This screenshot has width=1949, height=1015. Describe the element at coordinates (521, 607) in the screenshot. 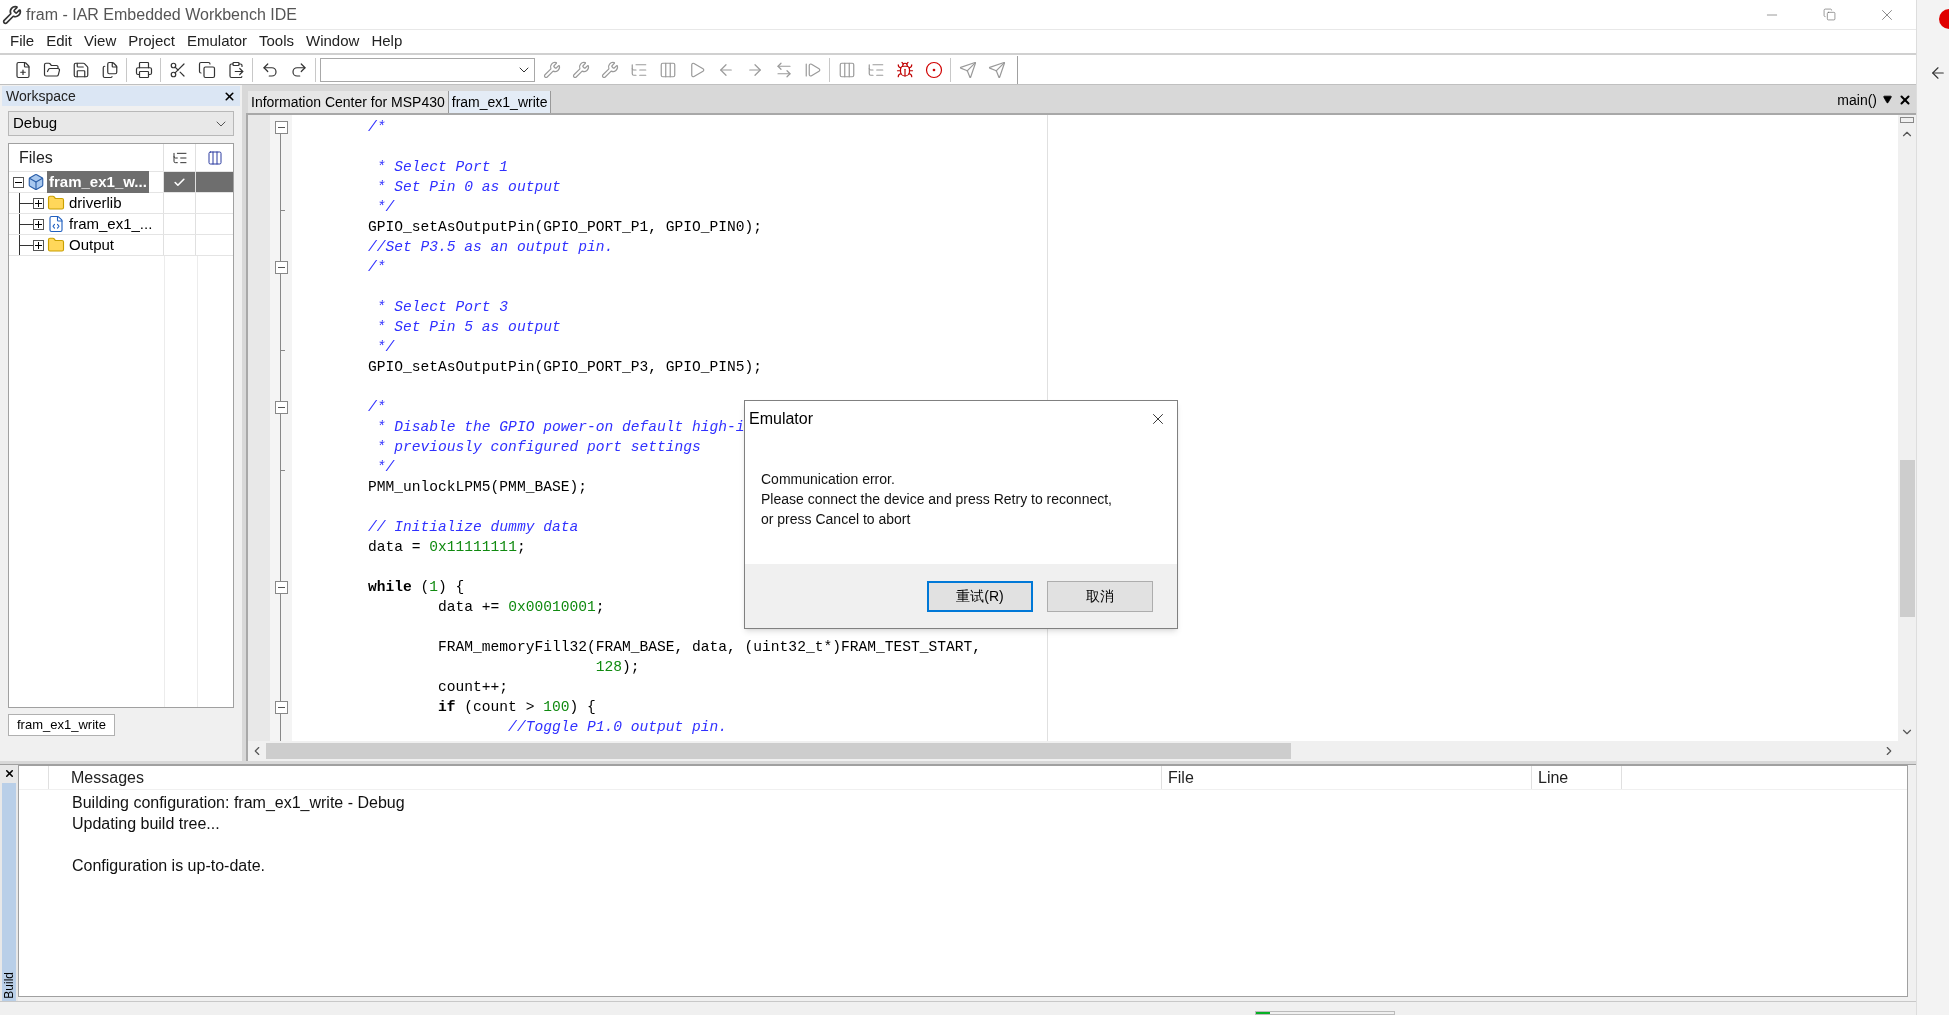

I see `code-line: data += 0x00010001;` at that location.